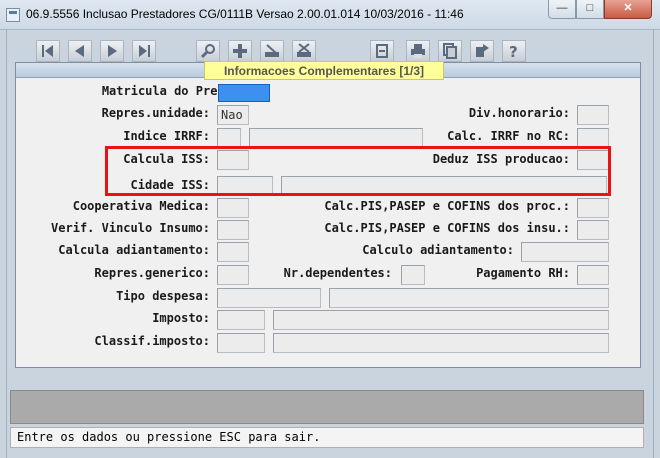  I want to click on div-honorario-label: Div.honorario:, so click(519, 113).